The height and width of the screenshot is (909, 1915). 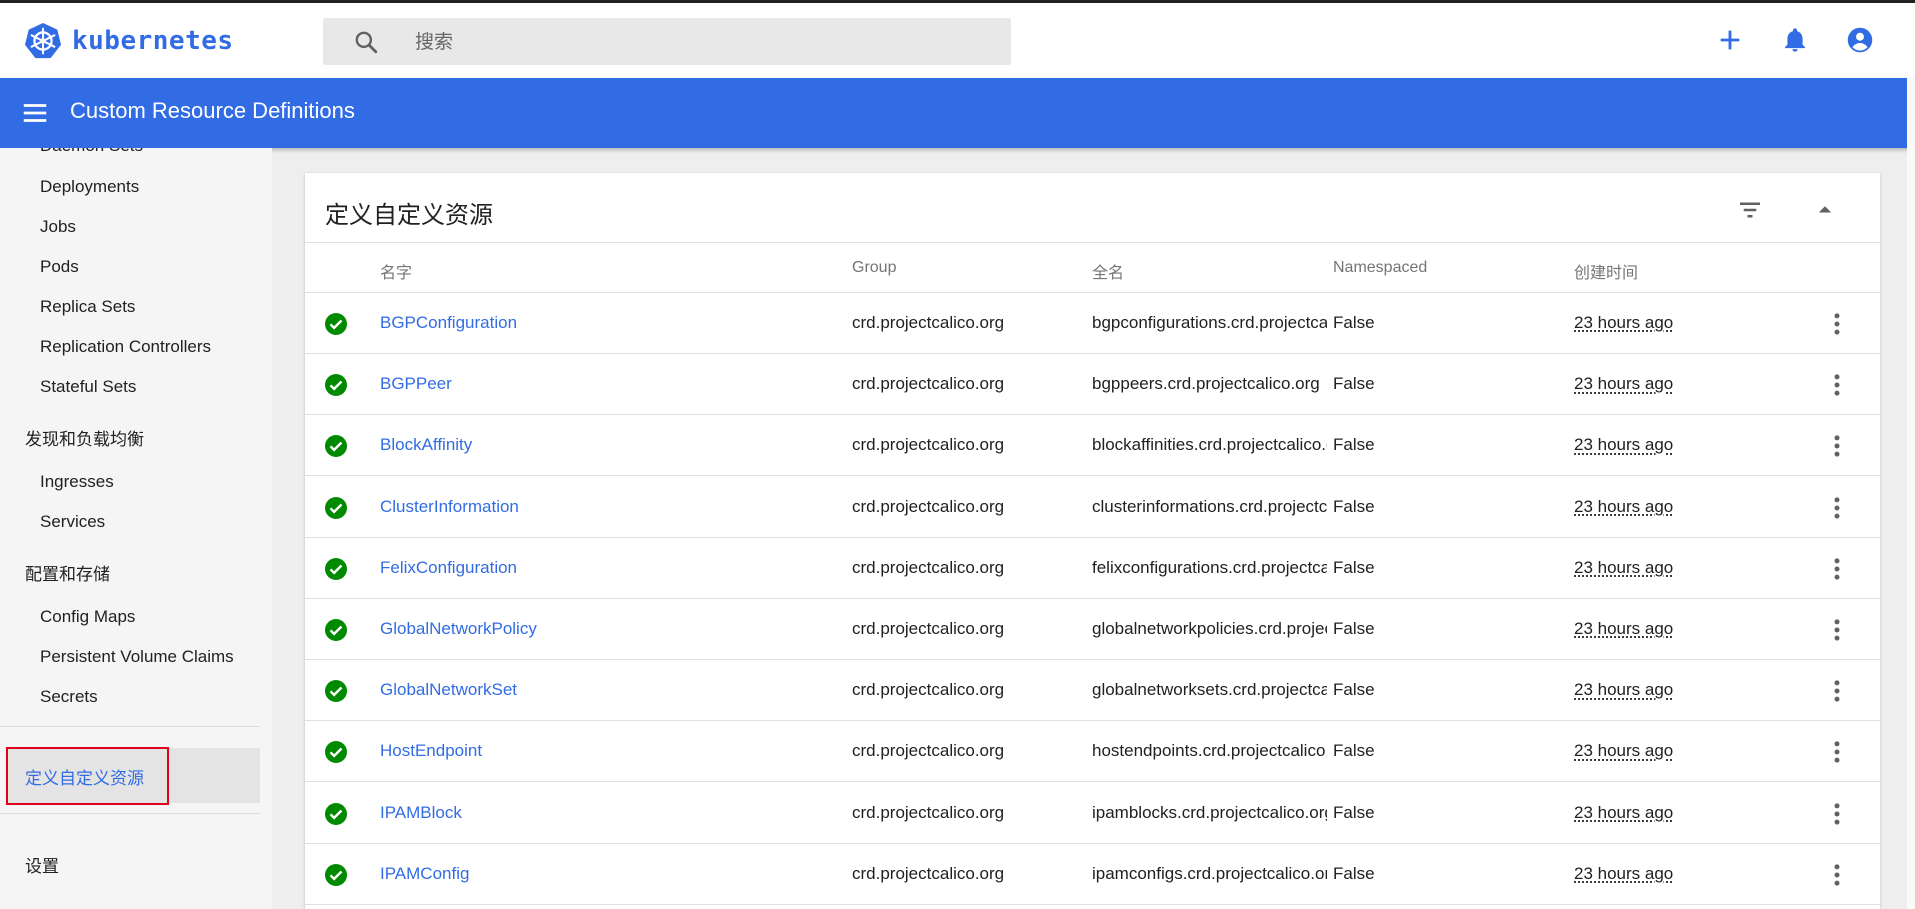 I want to click on menu-button, so click(x=35, y=113).